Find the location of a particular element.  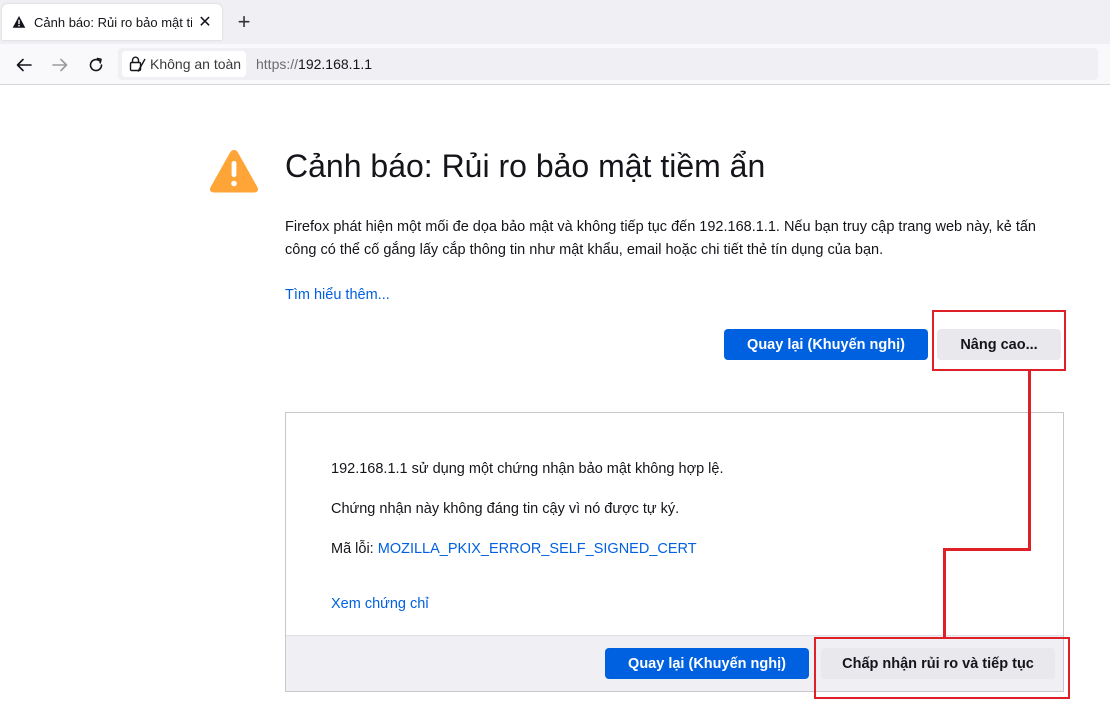

tab-active: Cảnh báo: Rủi ro bảo mật tiềm ẩn ✕ is located at coordinates (112, 22).